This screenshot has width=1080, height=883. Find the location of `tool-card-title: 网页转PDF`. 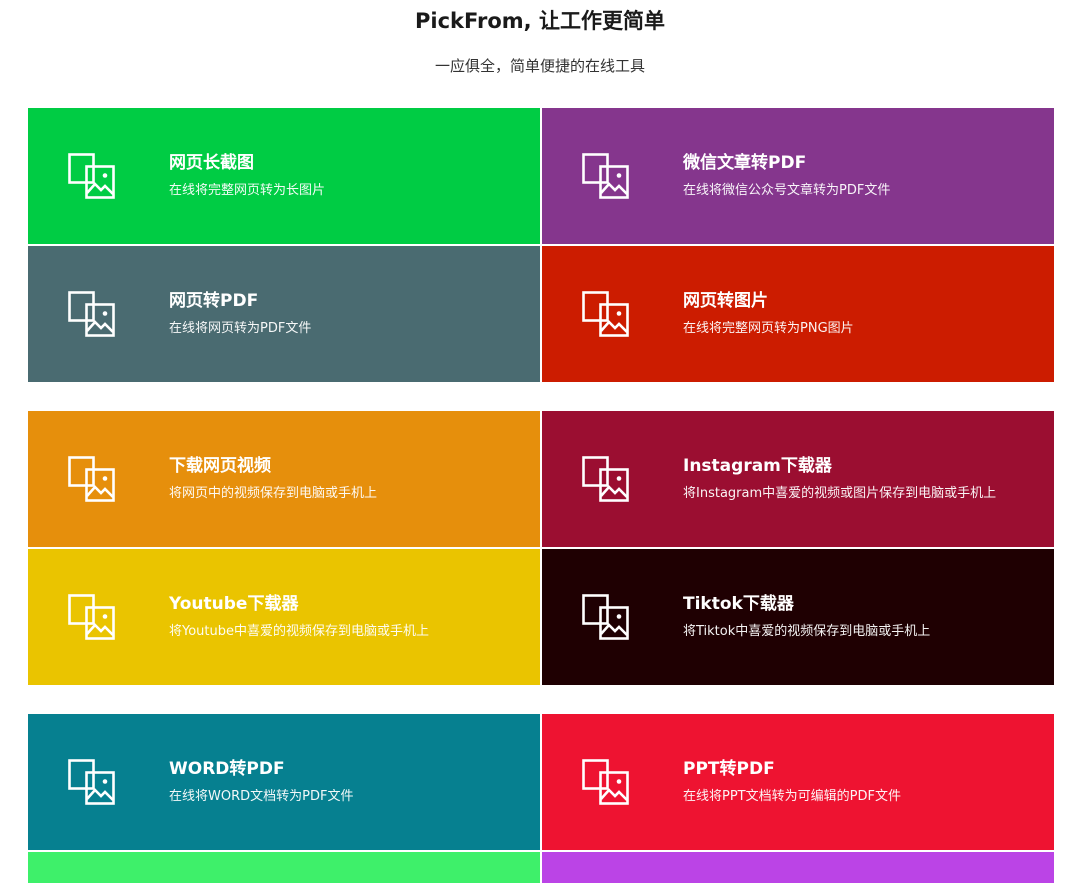

tool-card-title: 网页转PDF is located at coordinates (214, 301).